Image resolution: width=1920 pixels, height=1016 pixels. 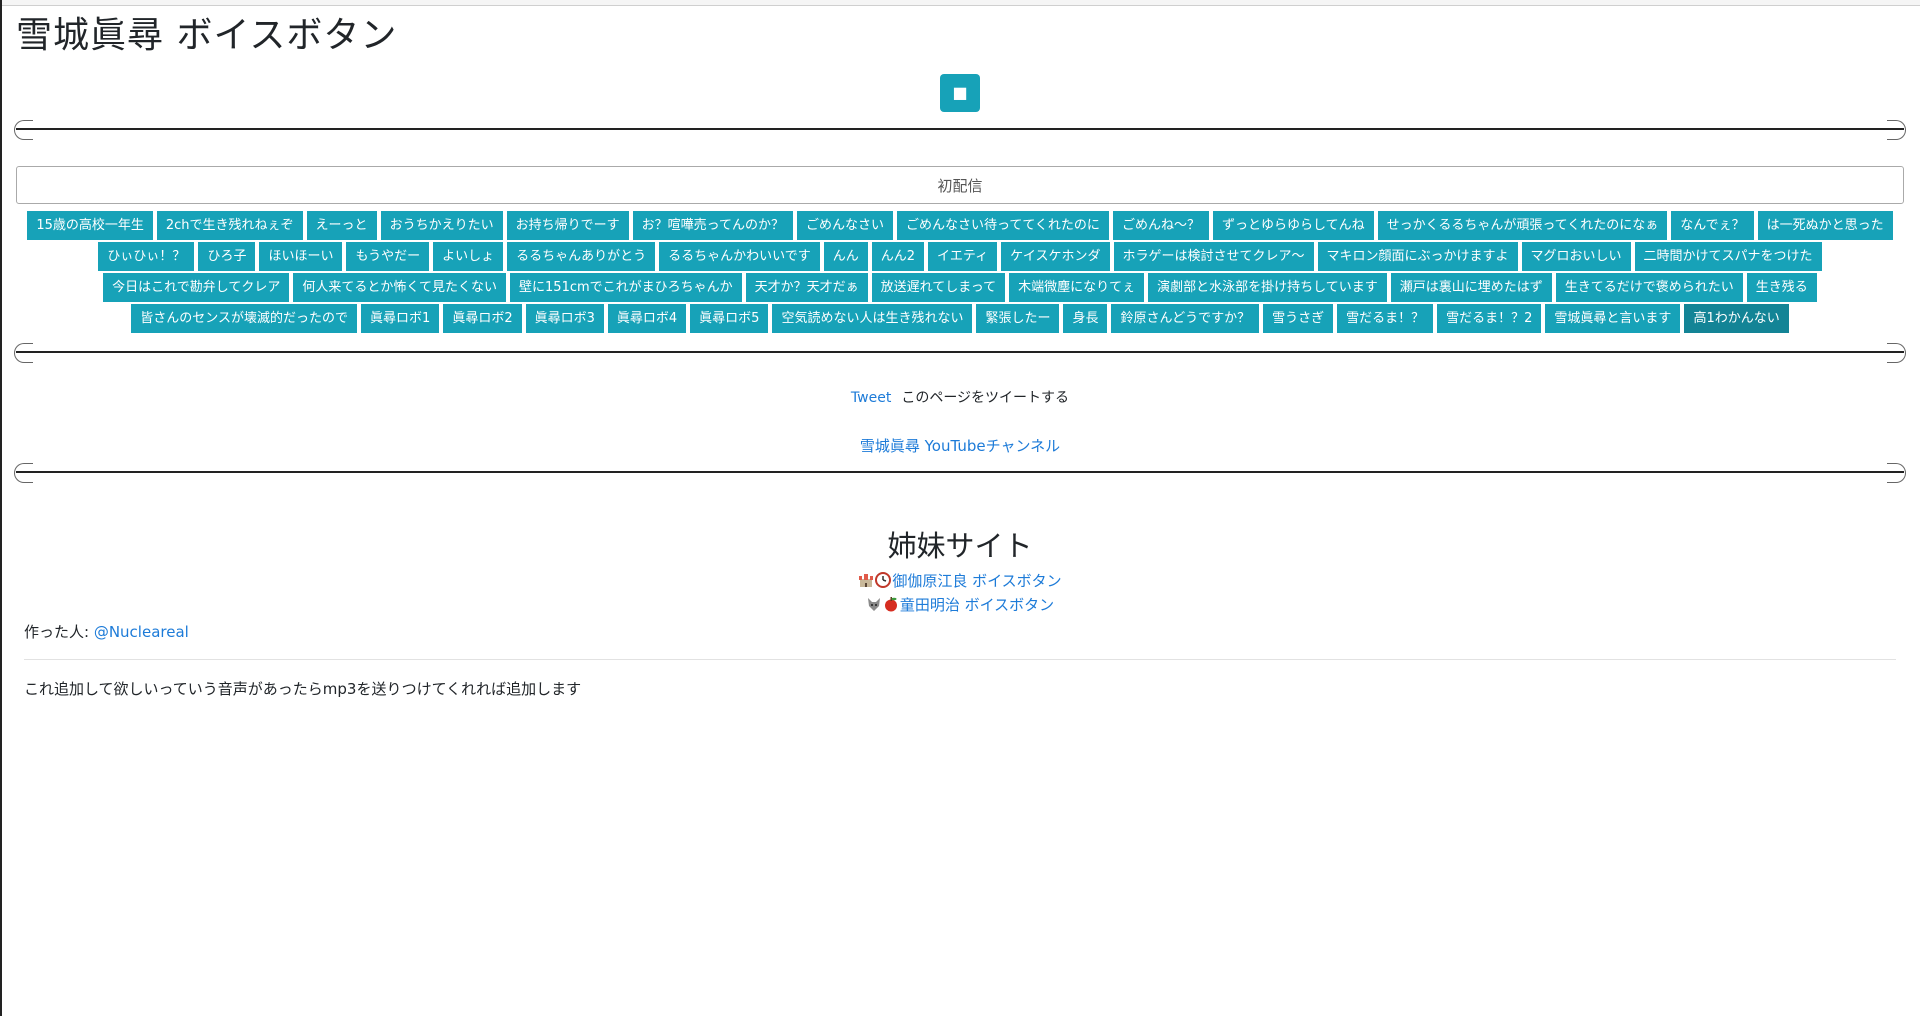 I want to click on voice-button: 眞尋ロボ1, so click(x=400, y=318).